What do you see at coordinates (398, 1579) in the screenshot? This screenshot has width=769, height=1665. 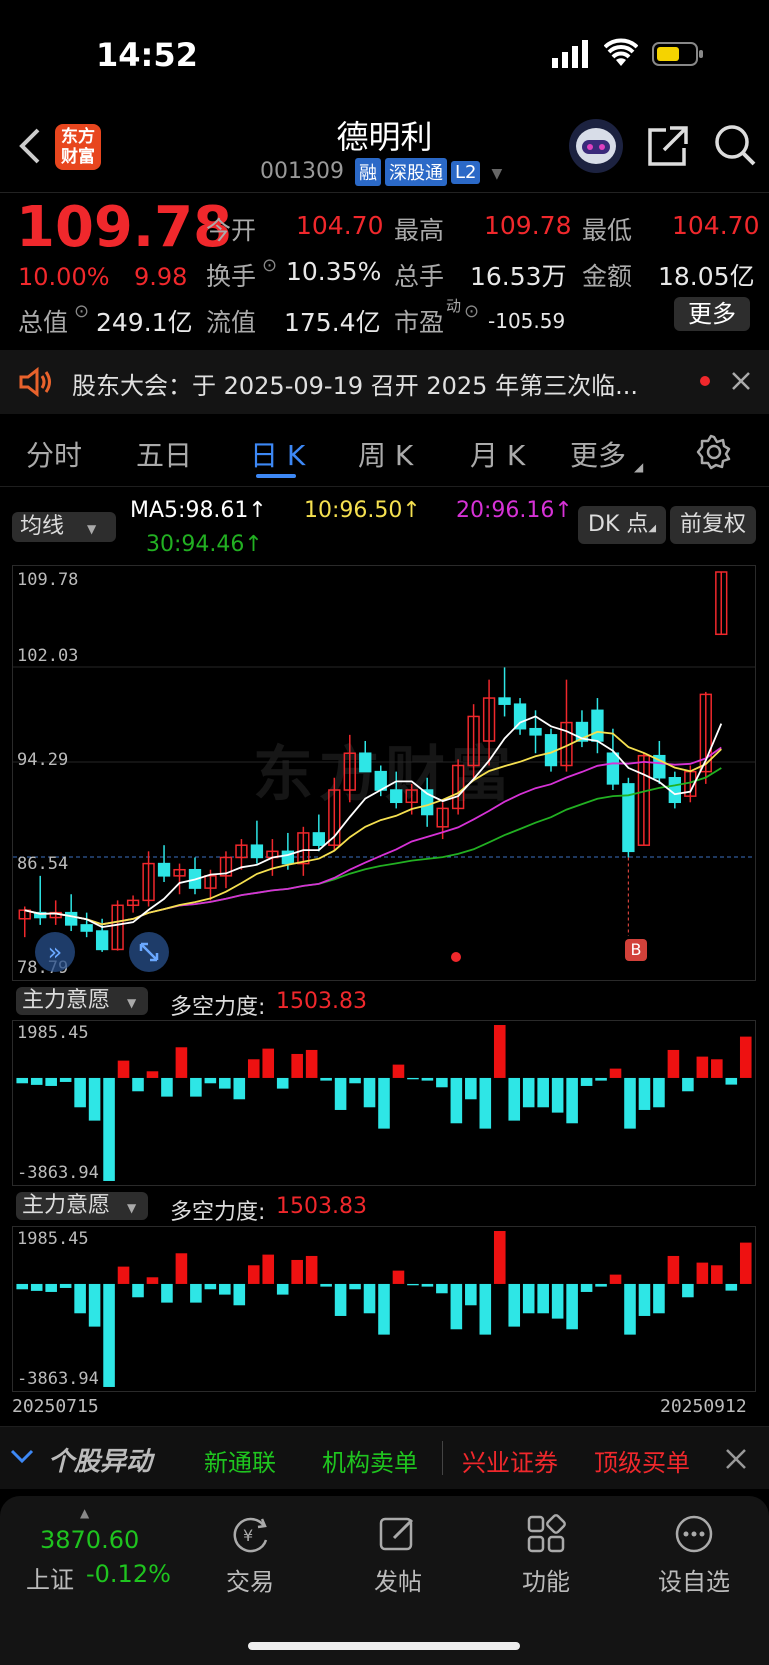 I see `nav-post: 发帖` at bounding box center [398, 1579].